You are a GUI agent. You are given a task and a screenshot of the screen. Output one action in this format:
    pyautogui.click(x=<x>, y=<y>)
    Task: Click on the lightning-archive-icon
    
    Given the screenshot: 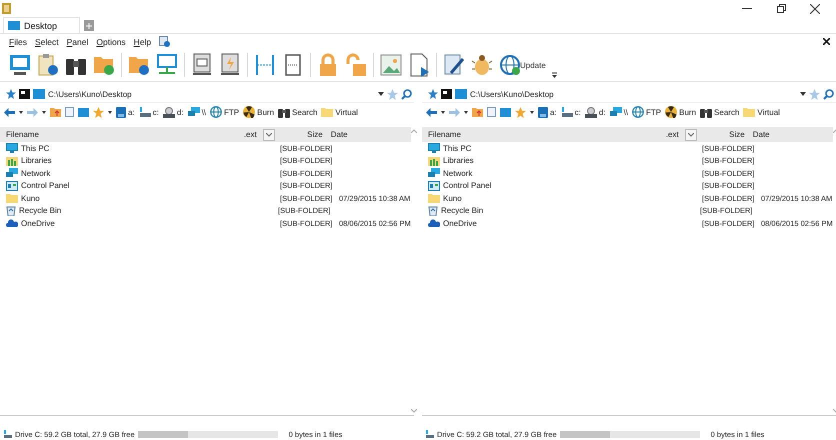 What is the action you would take?
    pyautogui.click(x=230, y=65)
    